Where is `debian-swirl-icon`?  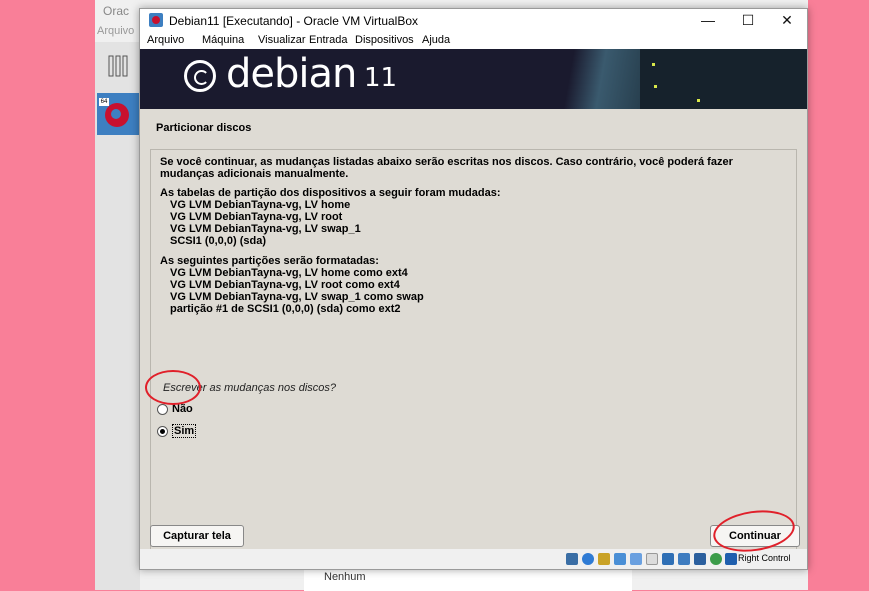 debian-swirl-icon is located at coordinates (200, 76).